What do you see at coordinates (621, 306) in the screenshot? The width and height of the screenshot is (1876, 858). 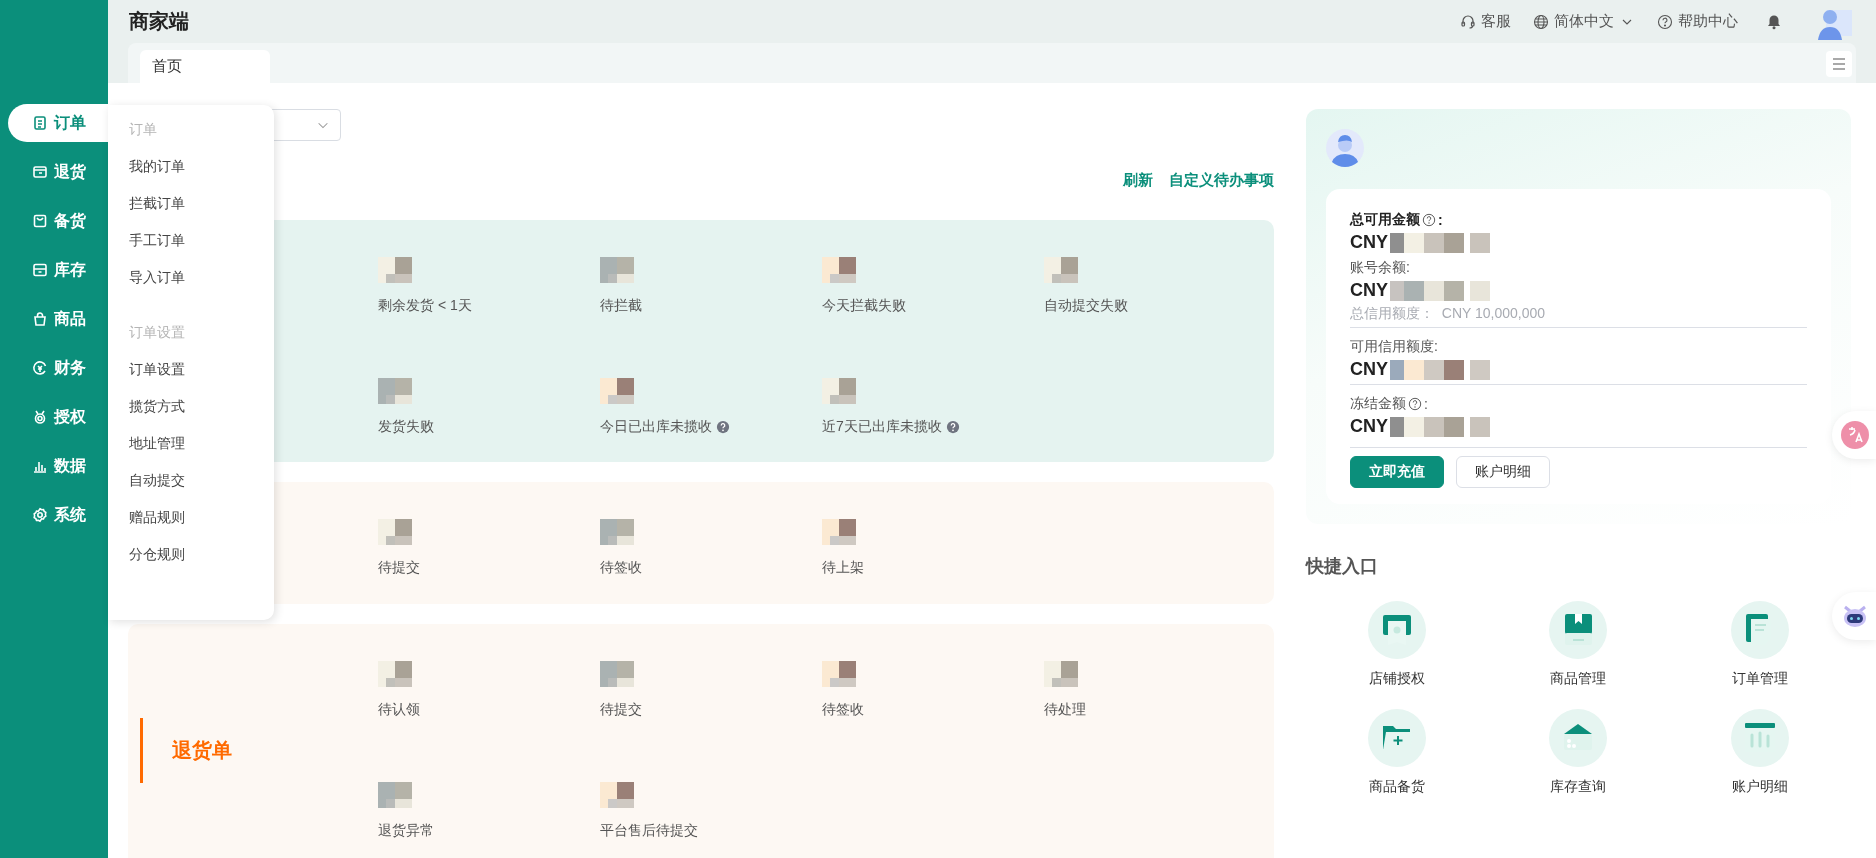 I see `todo-label: 待拦截` at bounding box center [621, 306].